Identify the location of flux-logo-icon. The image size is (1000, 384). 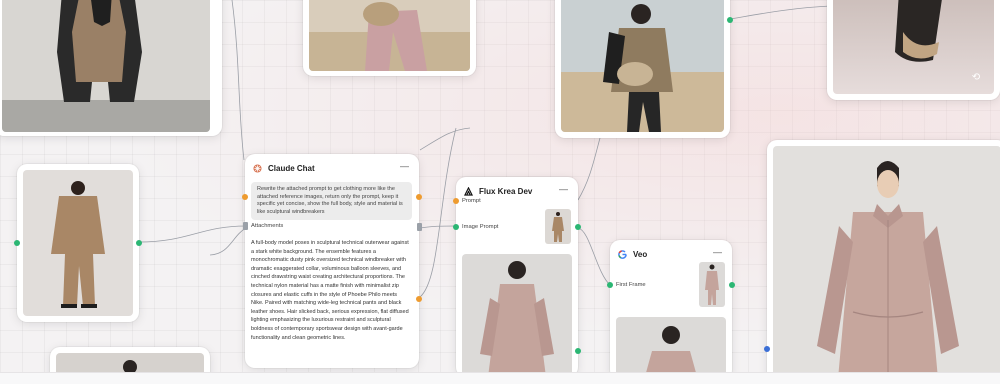
(468, 191).